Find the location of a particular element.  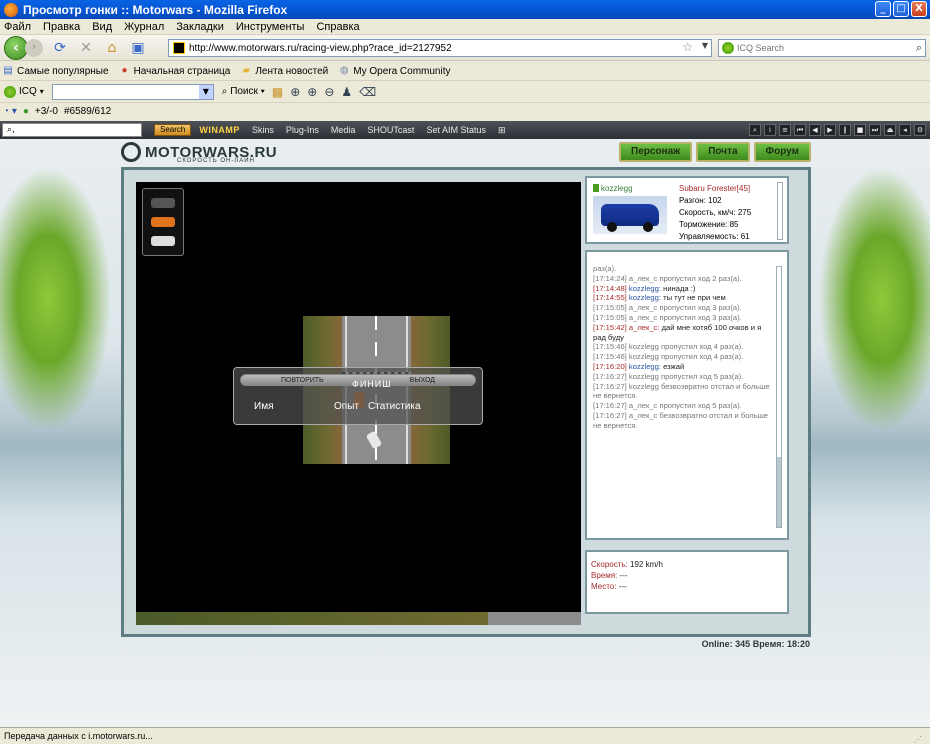

close-button: X is located at coordinates (919, 9).